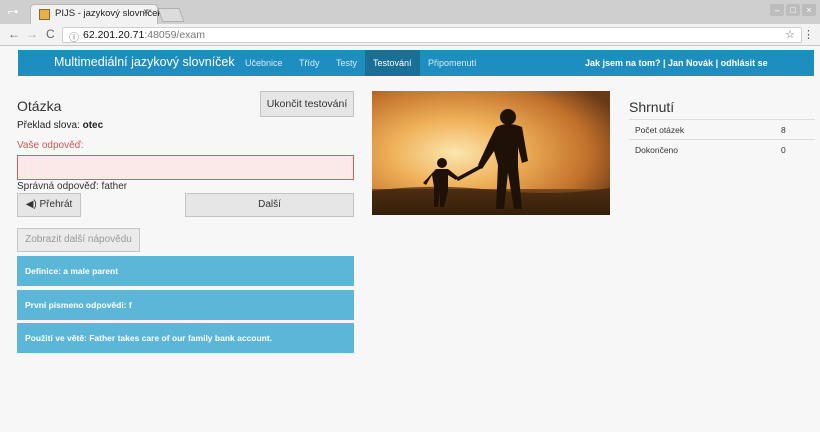 Image resolution: width=820 pixels, height=432 pixels. What do you see at coordinates (93, 125) in the screenshot?
I see `translate-word-value: otec` at bounding box center [93, 125].